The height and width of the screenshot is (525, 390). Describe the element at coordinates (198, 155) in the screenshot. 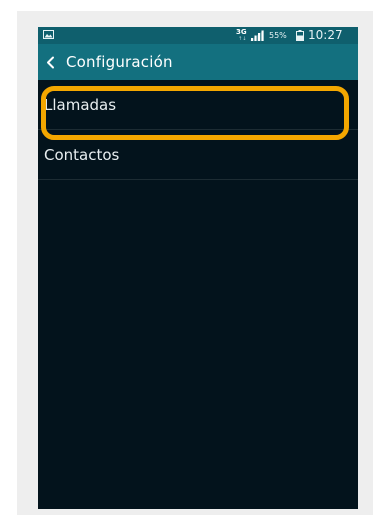

I see `list-item-contactos: Contactos` at that location.